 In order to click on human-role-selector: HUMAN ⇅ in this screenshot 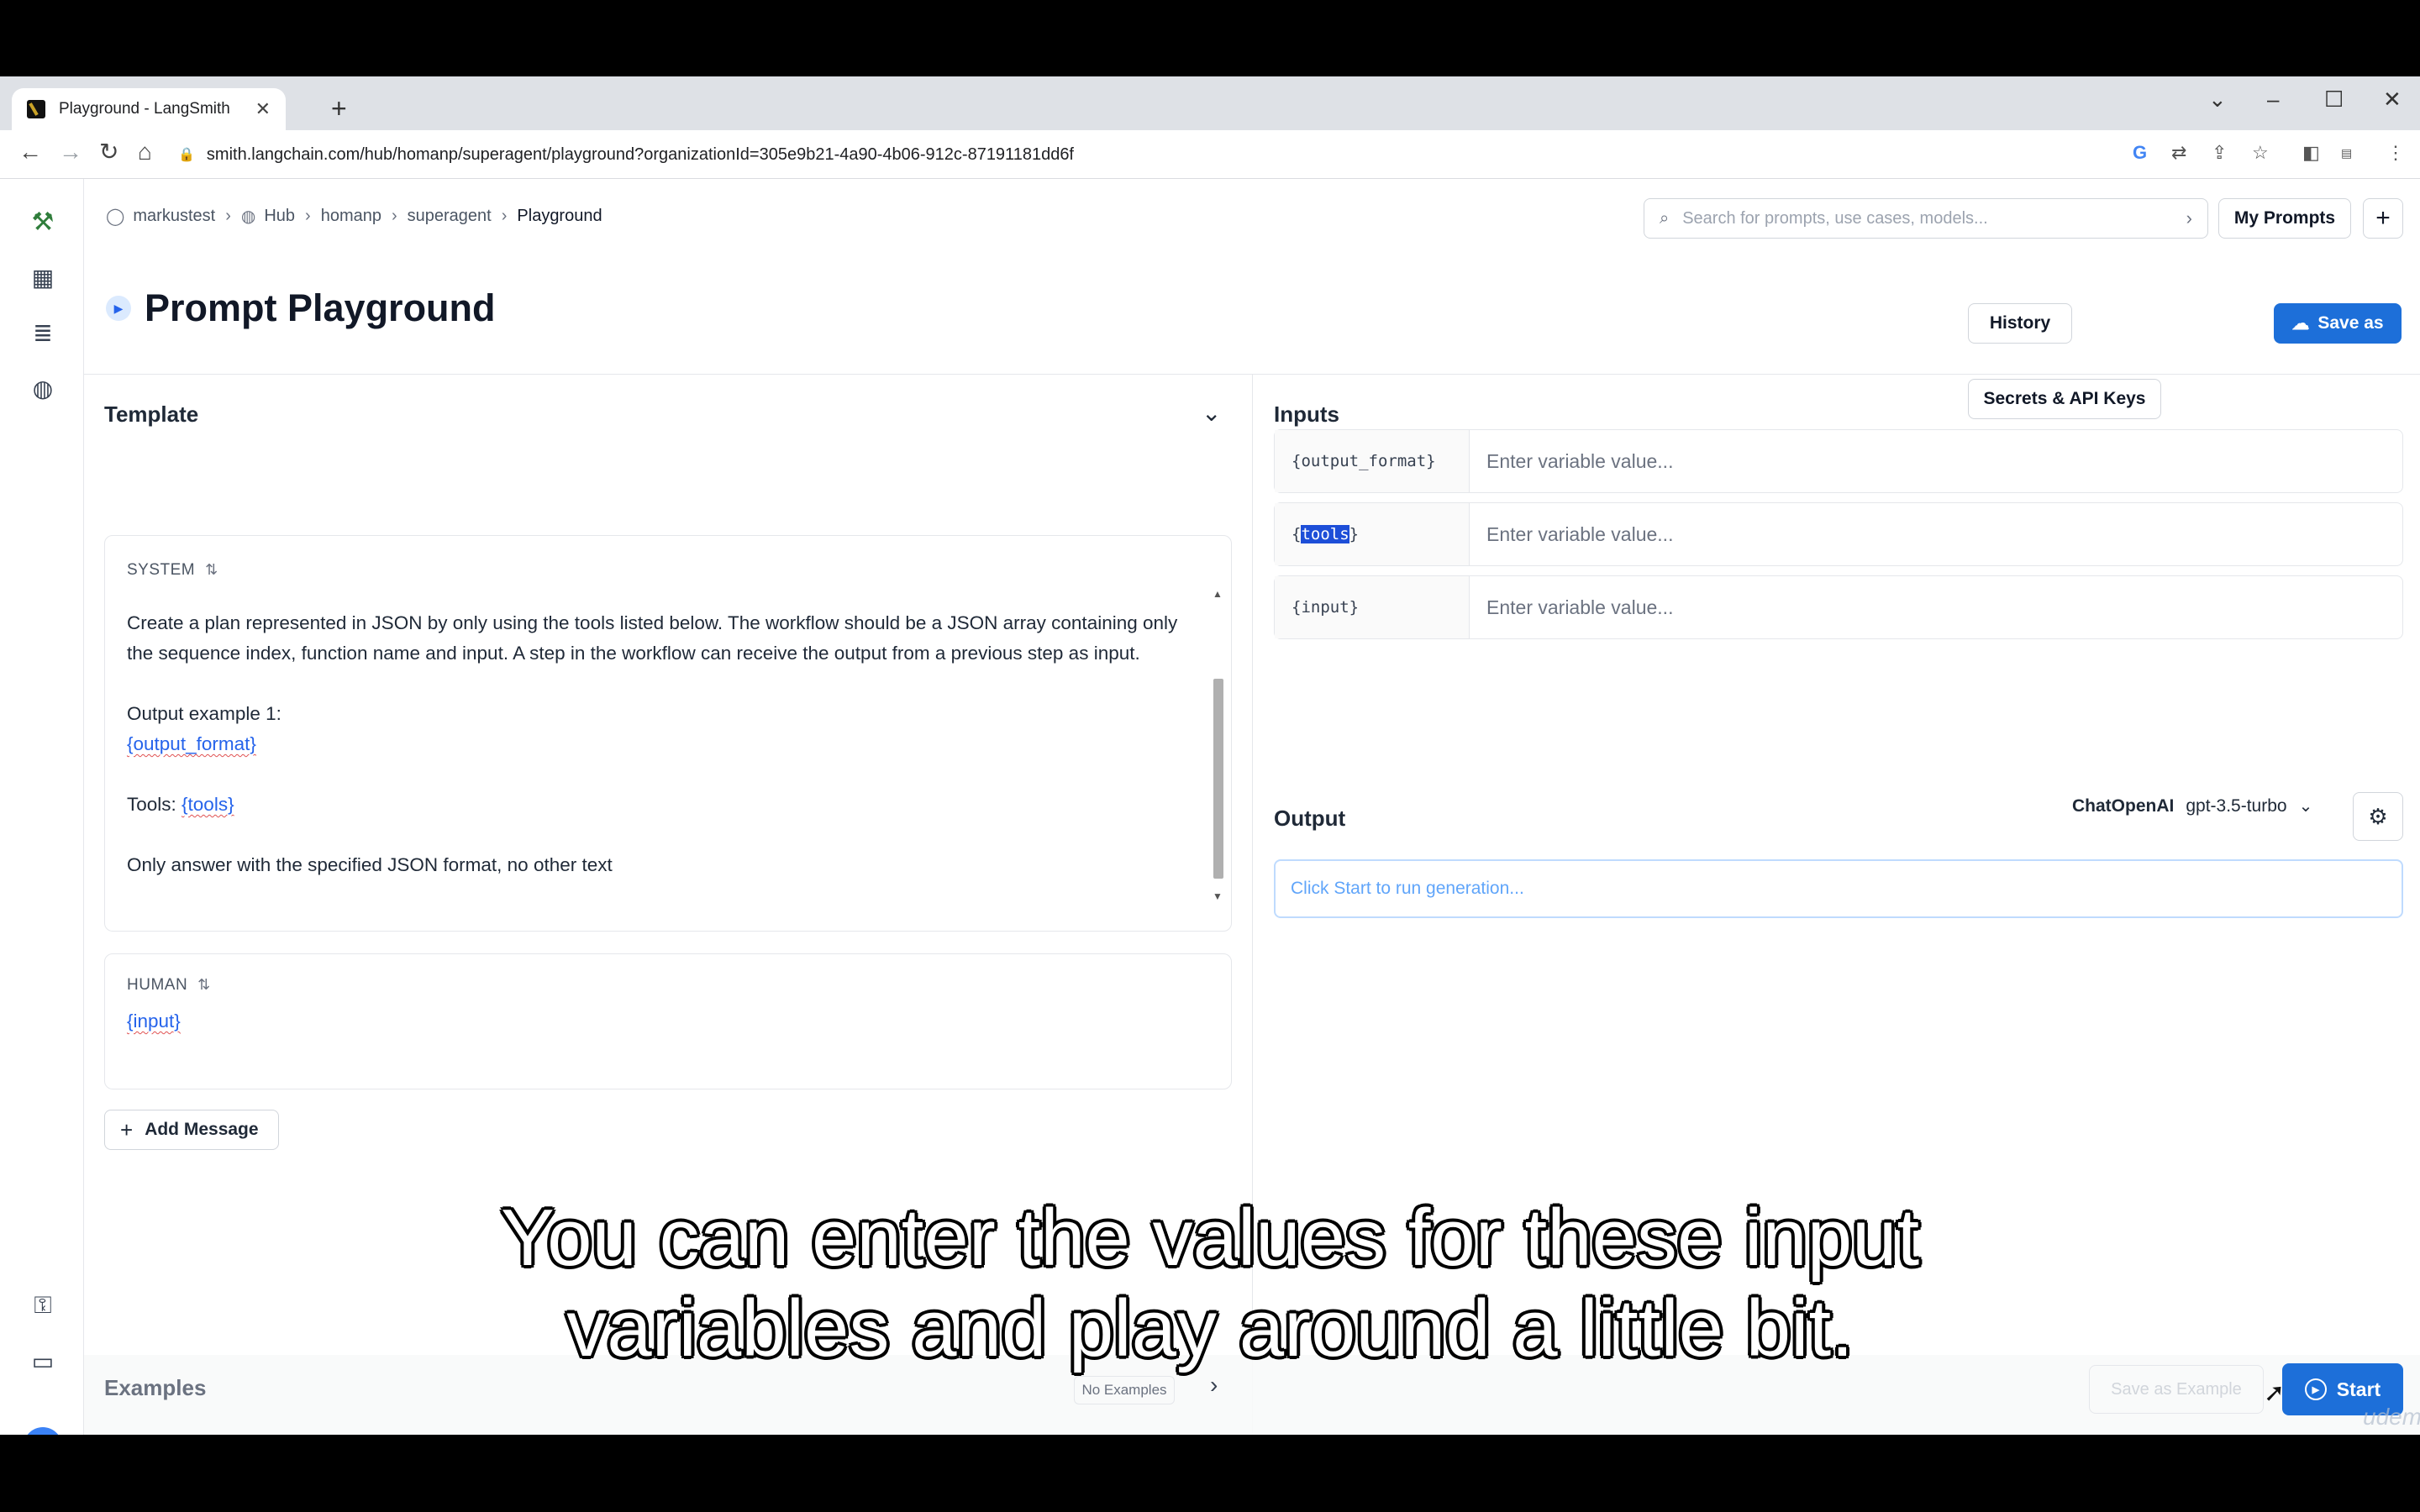, I will do `click(169, 985)`.